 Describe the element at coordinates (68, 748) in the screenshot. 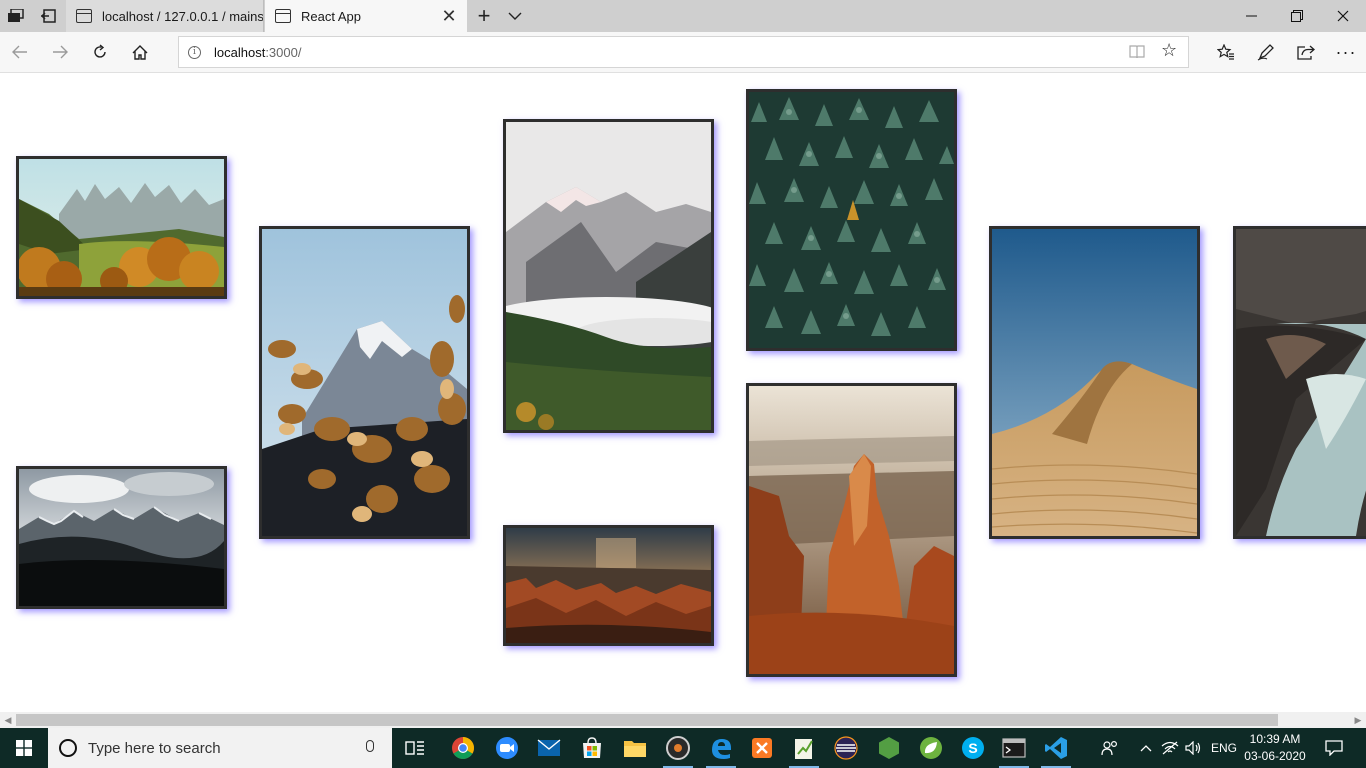

I see `cortana-icon` at that location.